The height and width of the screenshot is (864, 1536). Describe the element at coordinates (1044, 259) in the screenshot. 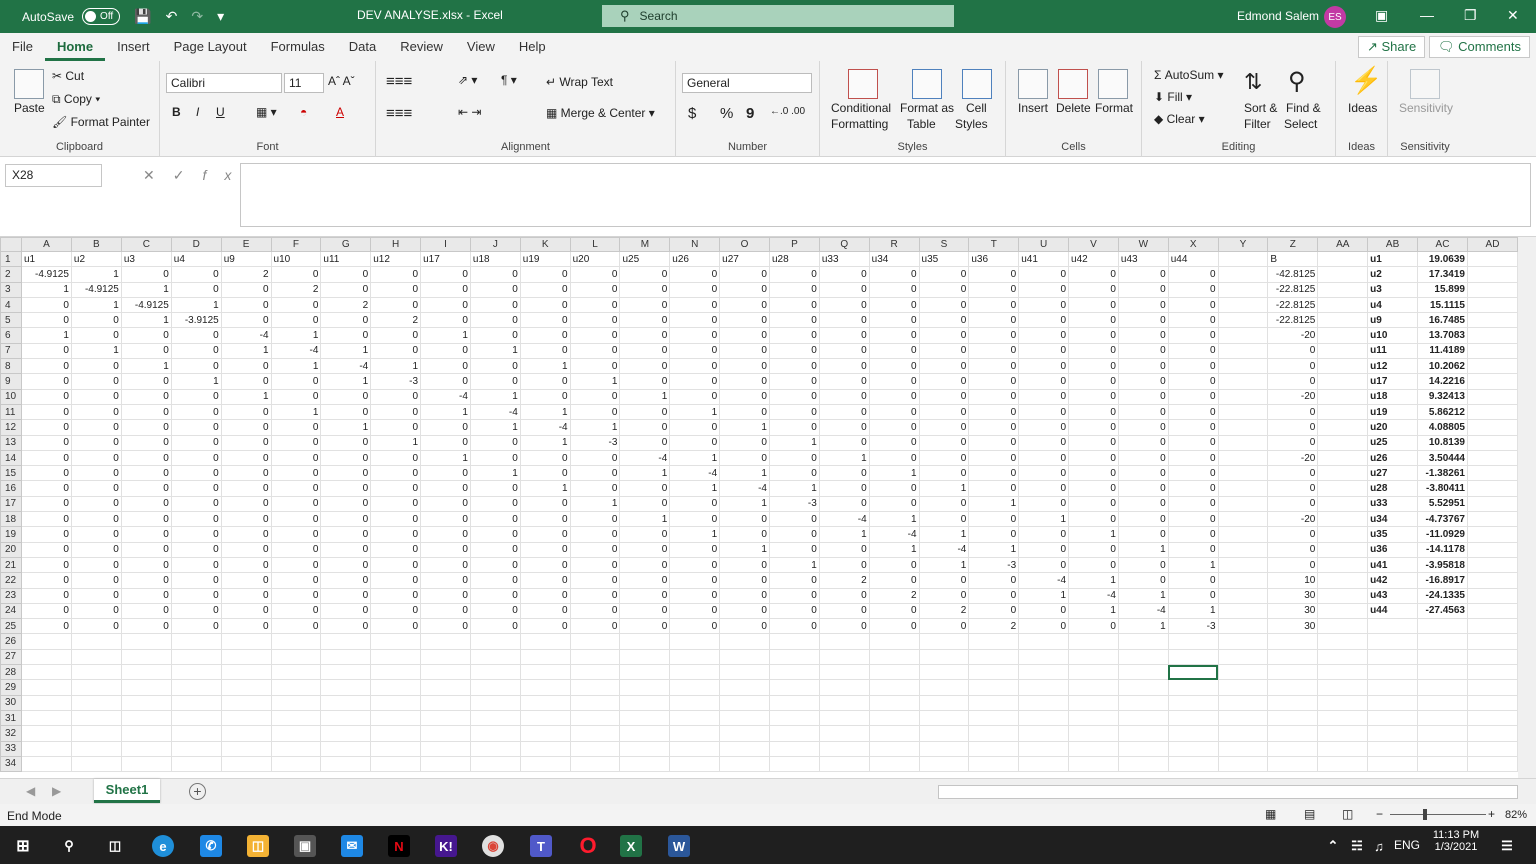

I see `cell: u41` at that location.